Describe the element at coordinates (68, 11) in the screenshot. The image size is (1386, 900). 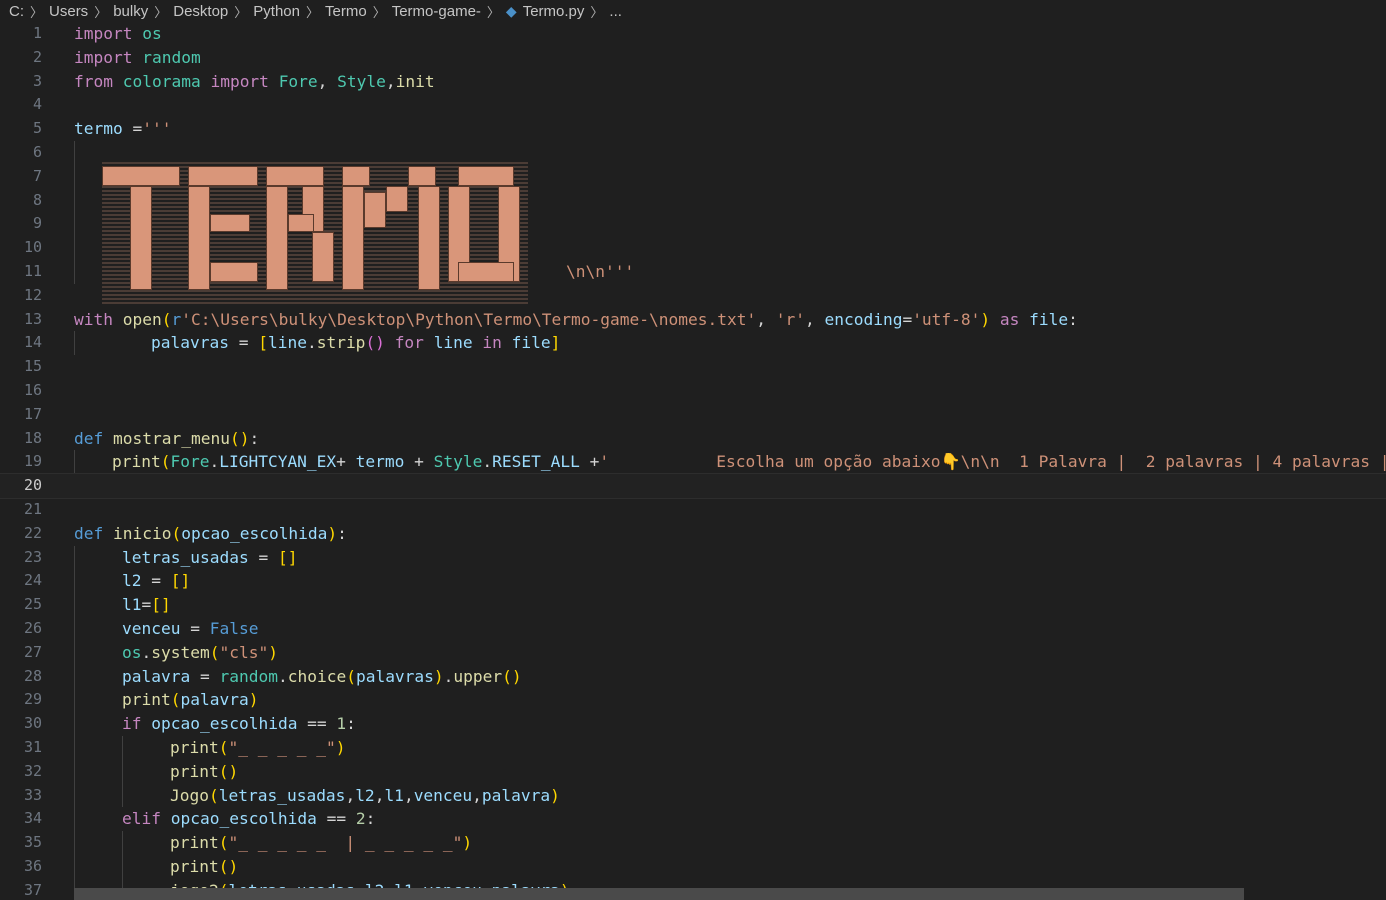
I see `breadcrumb-users: Users` at that location.